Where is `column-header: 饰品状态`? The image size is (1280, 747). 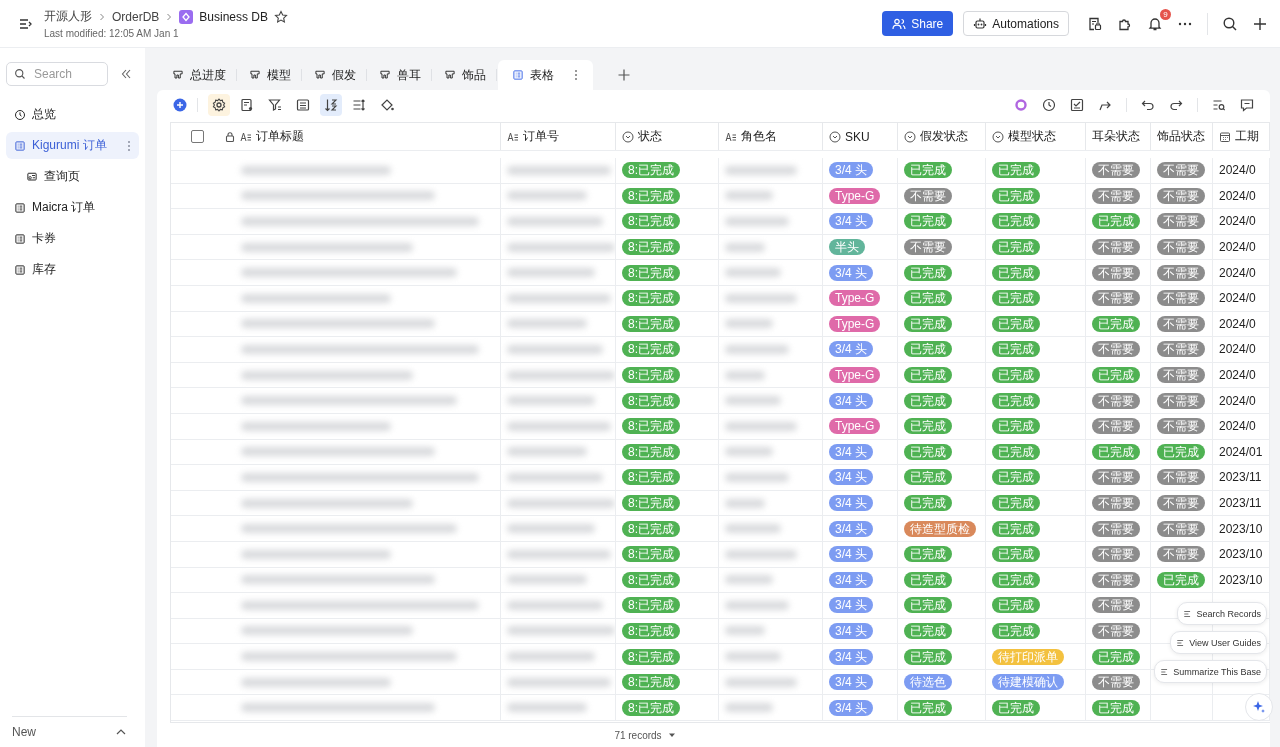
column-header: 饰品状态 is located at coordinates (1181, 136).